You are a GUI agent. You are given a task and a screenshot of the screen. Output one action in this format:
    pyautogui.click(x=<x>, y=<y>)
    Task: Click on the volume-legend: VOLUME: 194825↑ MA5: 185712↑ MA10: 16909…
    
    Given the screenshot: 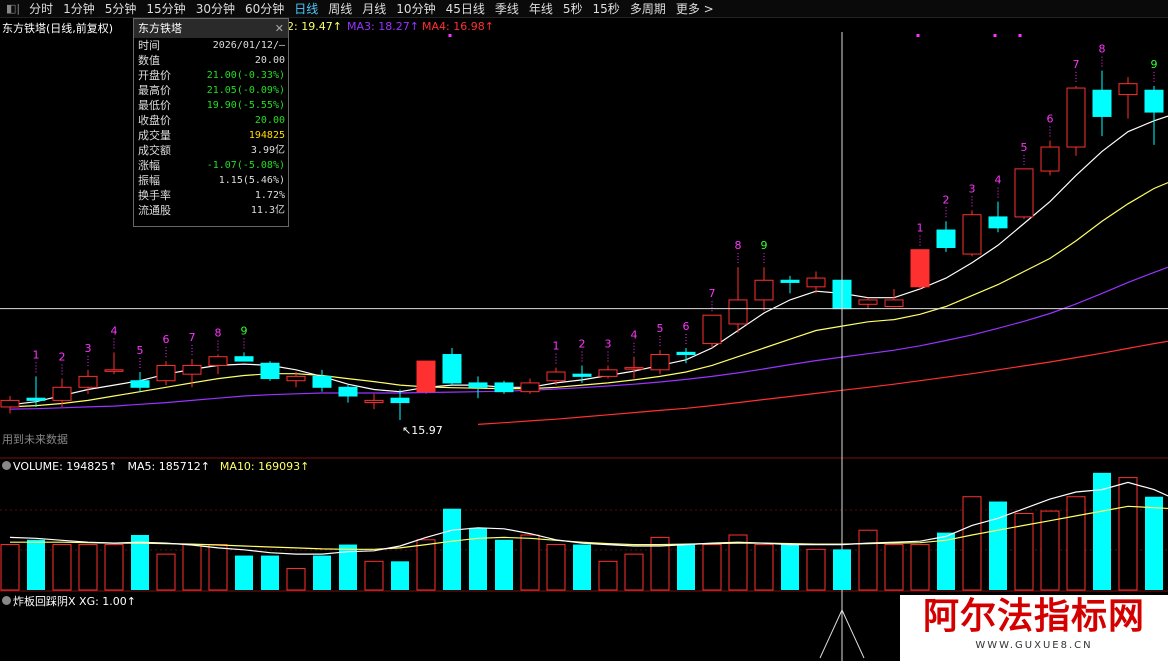 What is the action you would take?
    pyautogui.click(x=155, y=466)
    